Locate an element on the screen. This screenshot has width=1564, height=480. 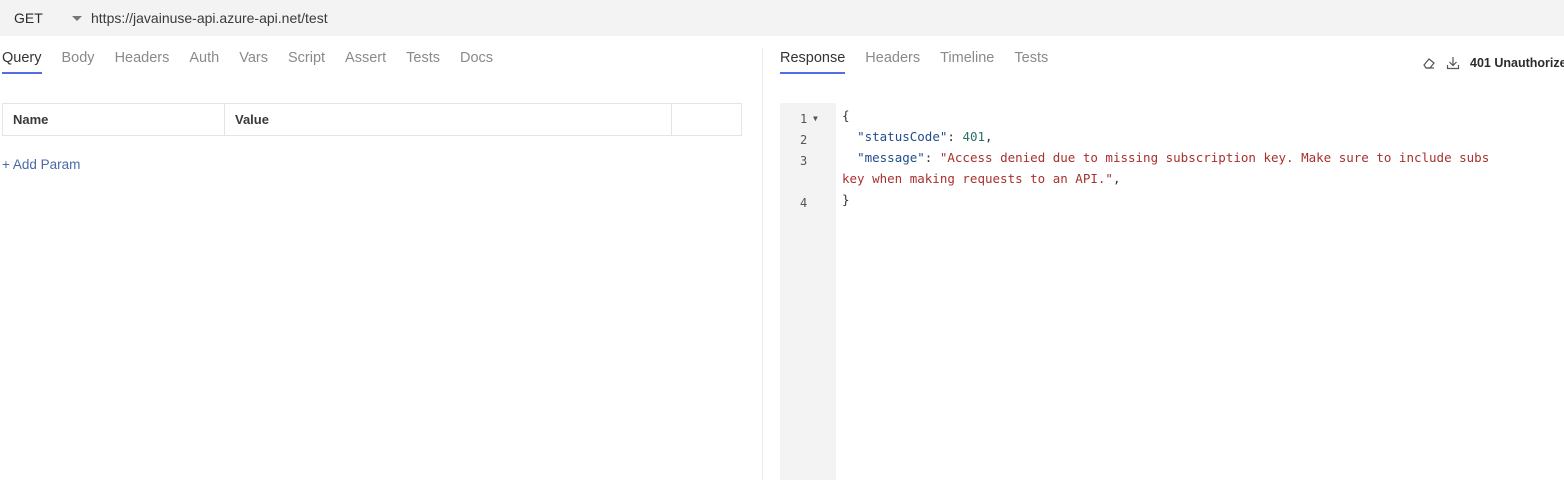
response-status-area: 401 Unauthorize is located at coordinates (1493, 63).